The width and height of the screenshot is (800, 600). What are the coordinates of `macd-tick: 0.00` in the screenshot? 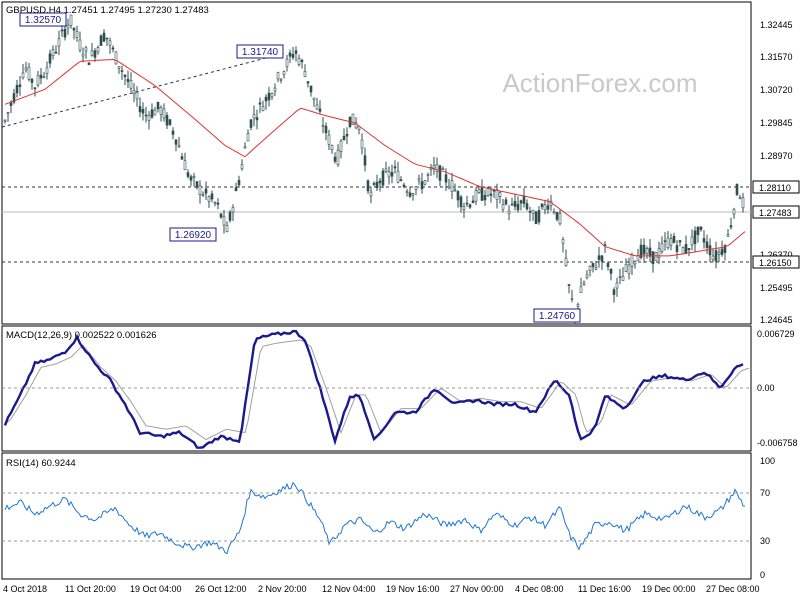 It's located at (766, 388).